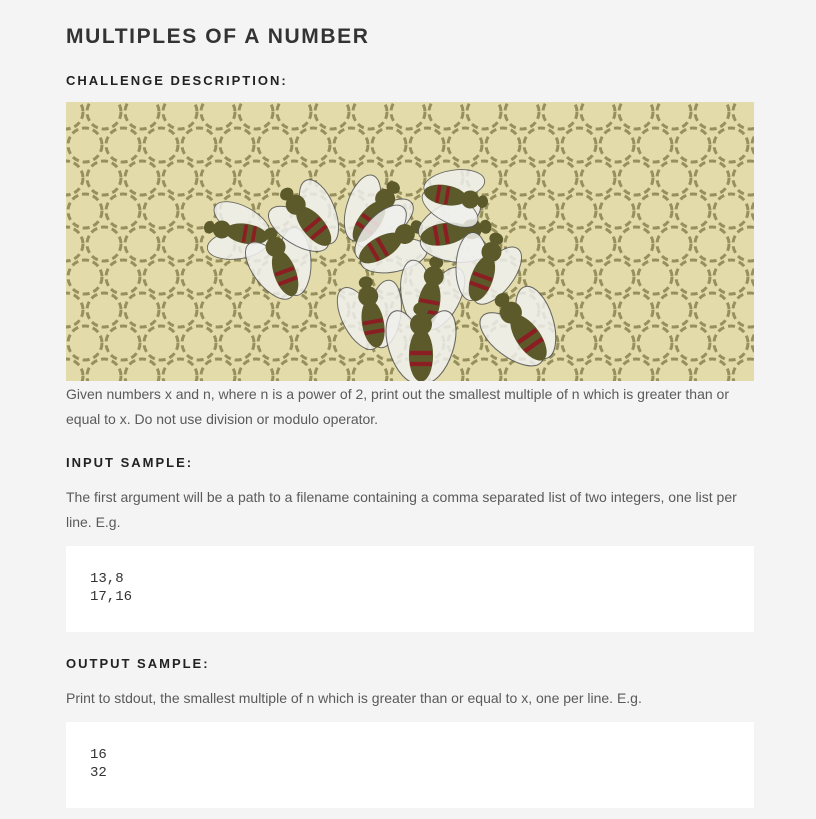  What do you see at coordinates (130, 462) in the screenshot?
I see `input-sample-heading: INPUT SAMPLE:` at bounding box center [130, 462].